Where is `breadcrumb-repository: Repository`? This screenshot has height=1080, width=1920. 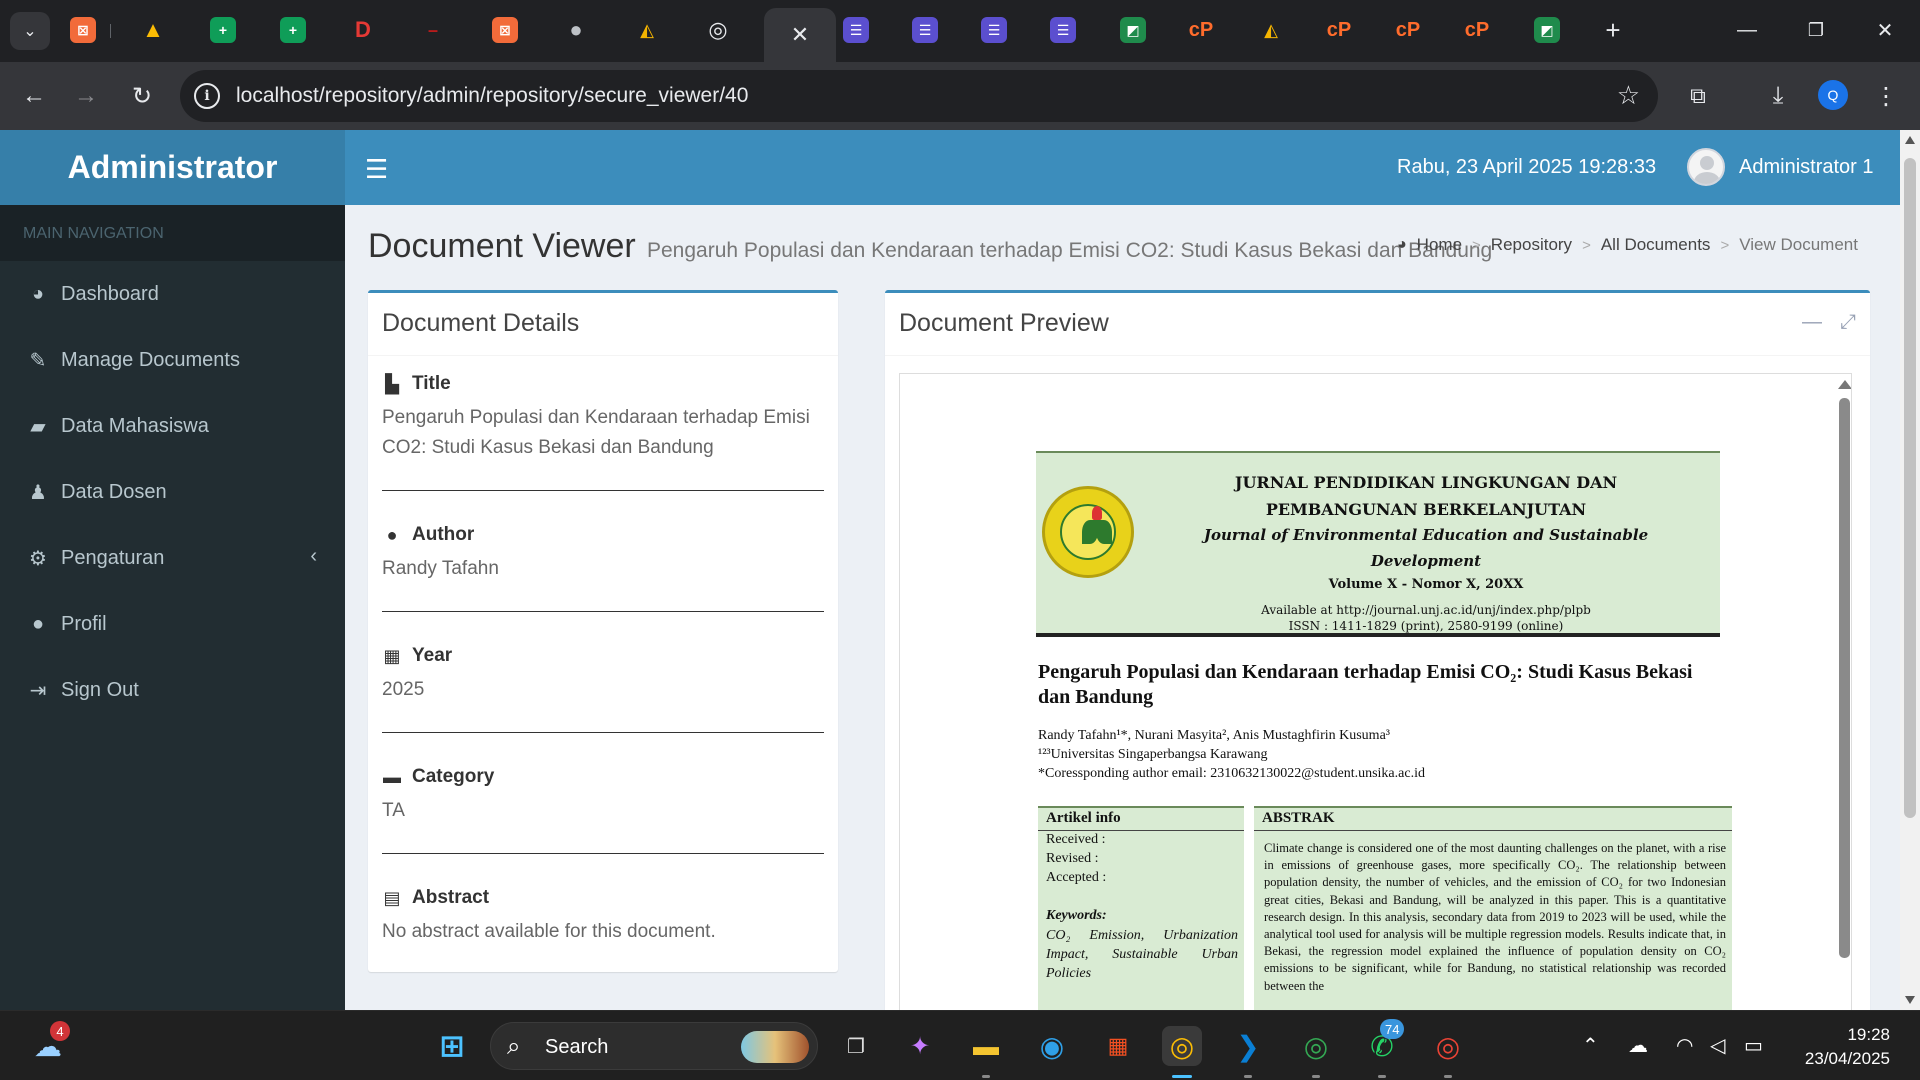 breadcrumb-repository: Repository is located at coordinates (1531, 245).